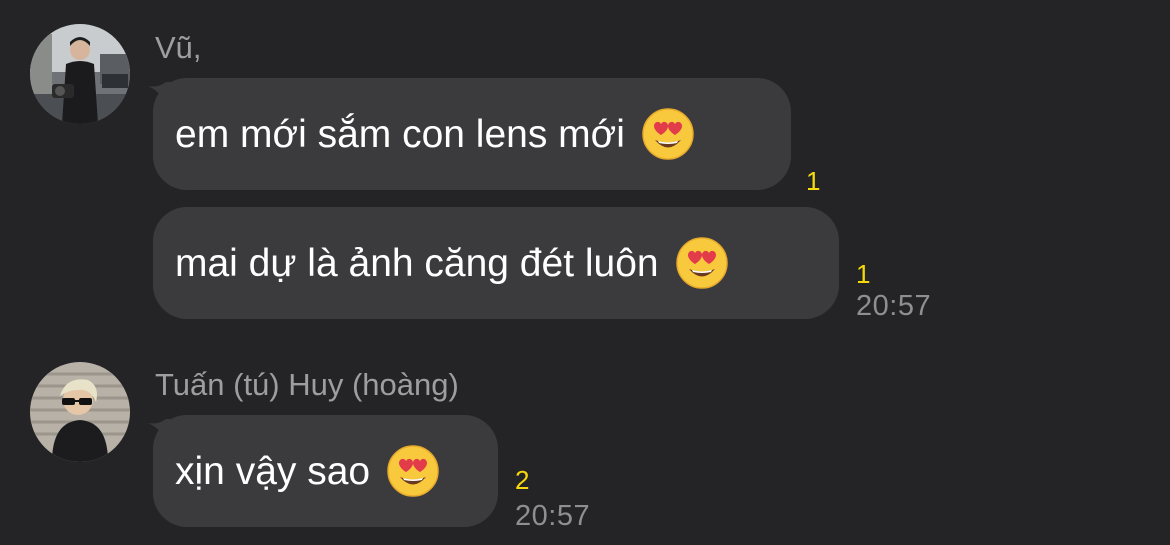  I want to click on sender-name: Vũ,, so click(178, 47).